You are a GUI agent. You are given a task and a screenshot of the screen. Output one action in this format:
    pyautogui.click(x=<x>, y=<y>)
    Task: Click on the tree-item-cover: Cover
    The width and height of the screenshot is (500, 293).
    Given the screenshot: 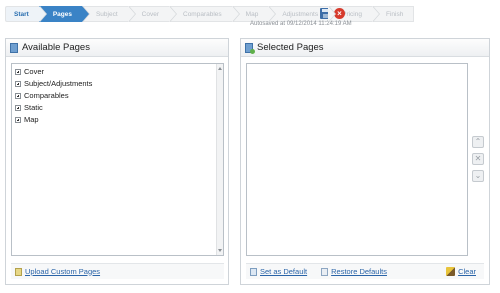 What is the action you would take?
    pyautogui.click(x=119, y=72)
    